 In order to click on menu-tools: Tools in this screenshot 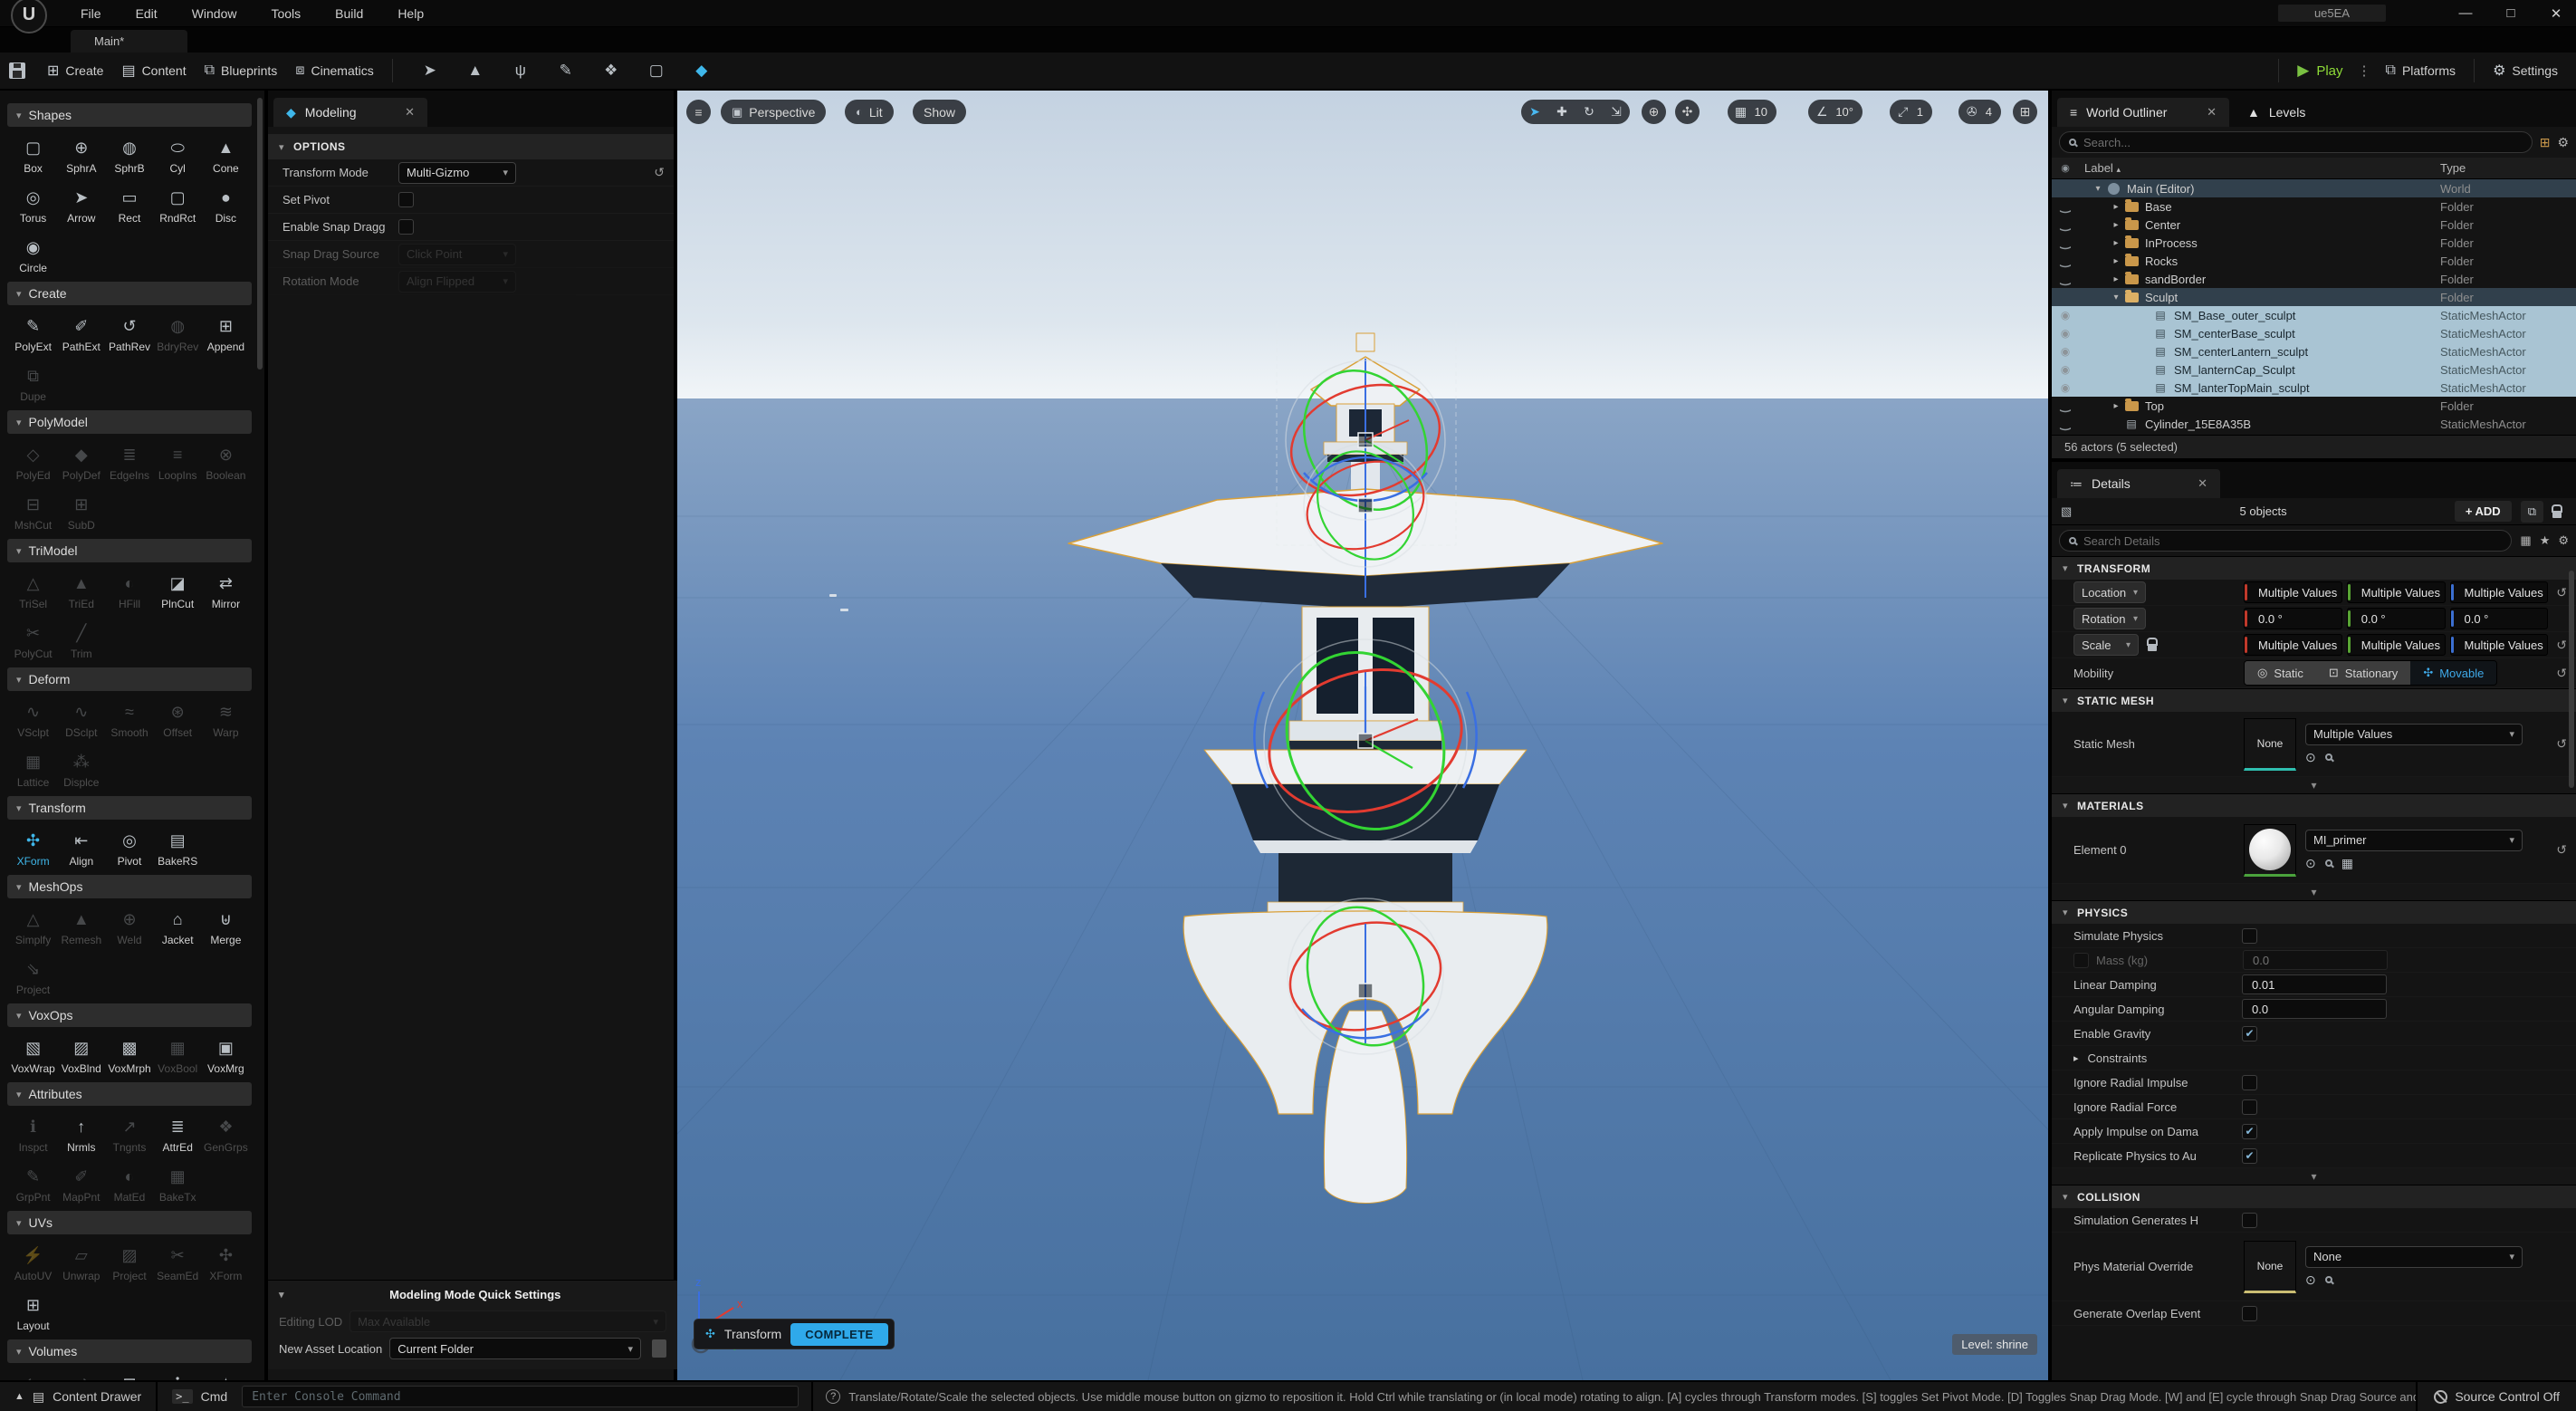, I will do `click(286, 14)`.